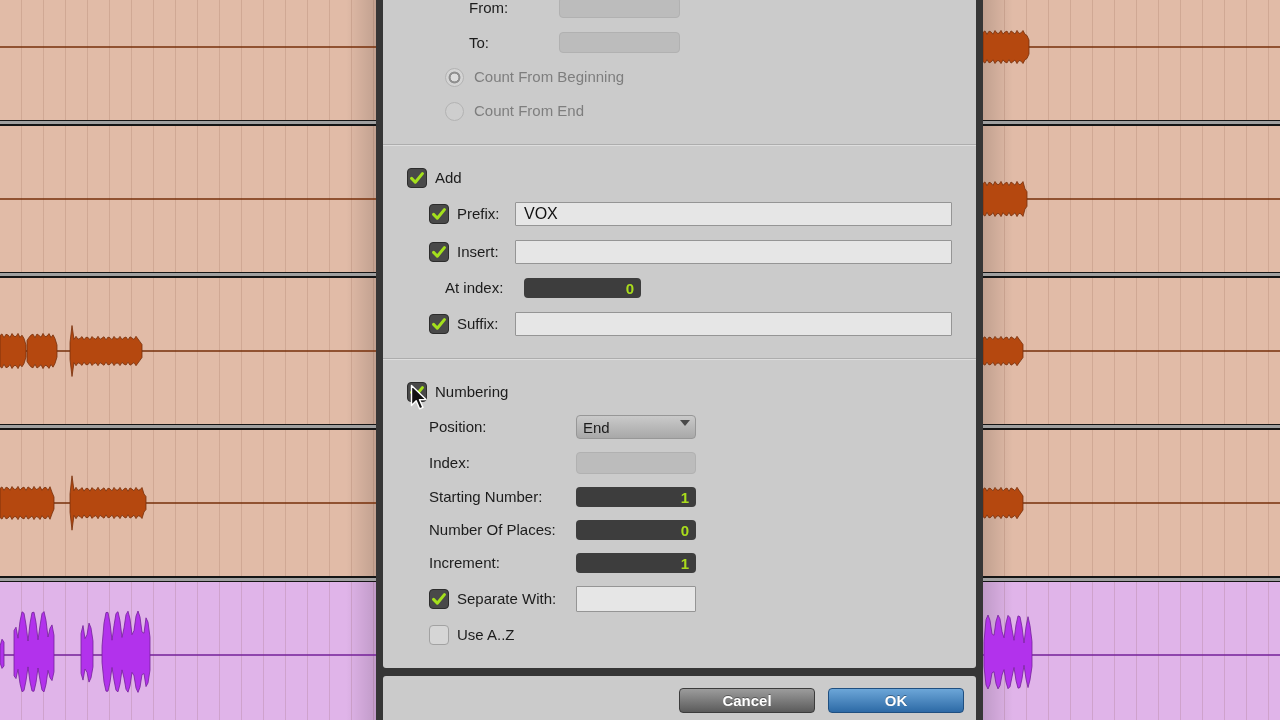 The width and height of the screenshot is (1280, 720). Describe the element at coordinates (896, 700) in the screenshot. I see `ok-button: OK` at that location.